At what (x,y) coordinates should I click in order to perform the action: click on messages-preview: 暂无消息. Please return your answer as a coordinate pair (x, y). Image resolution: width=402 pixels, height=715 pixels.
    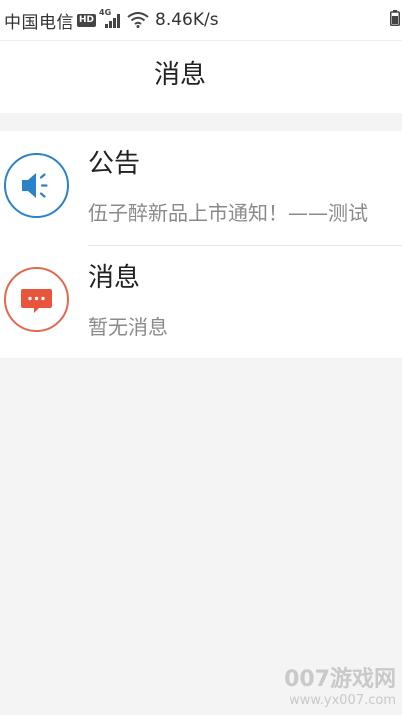
    Looking at the image, I should click on (128, 327).